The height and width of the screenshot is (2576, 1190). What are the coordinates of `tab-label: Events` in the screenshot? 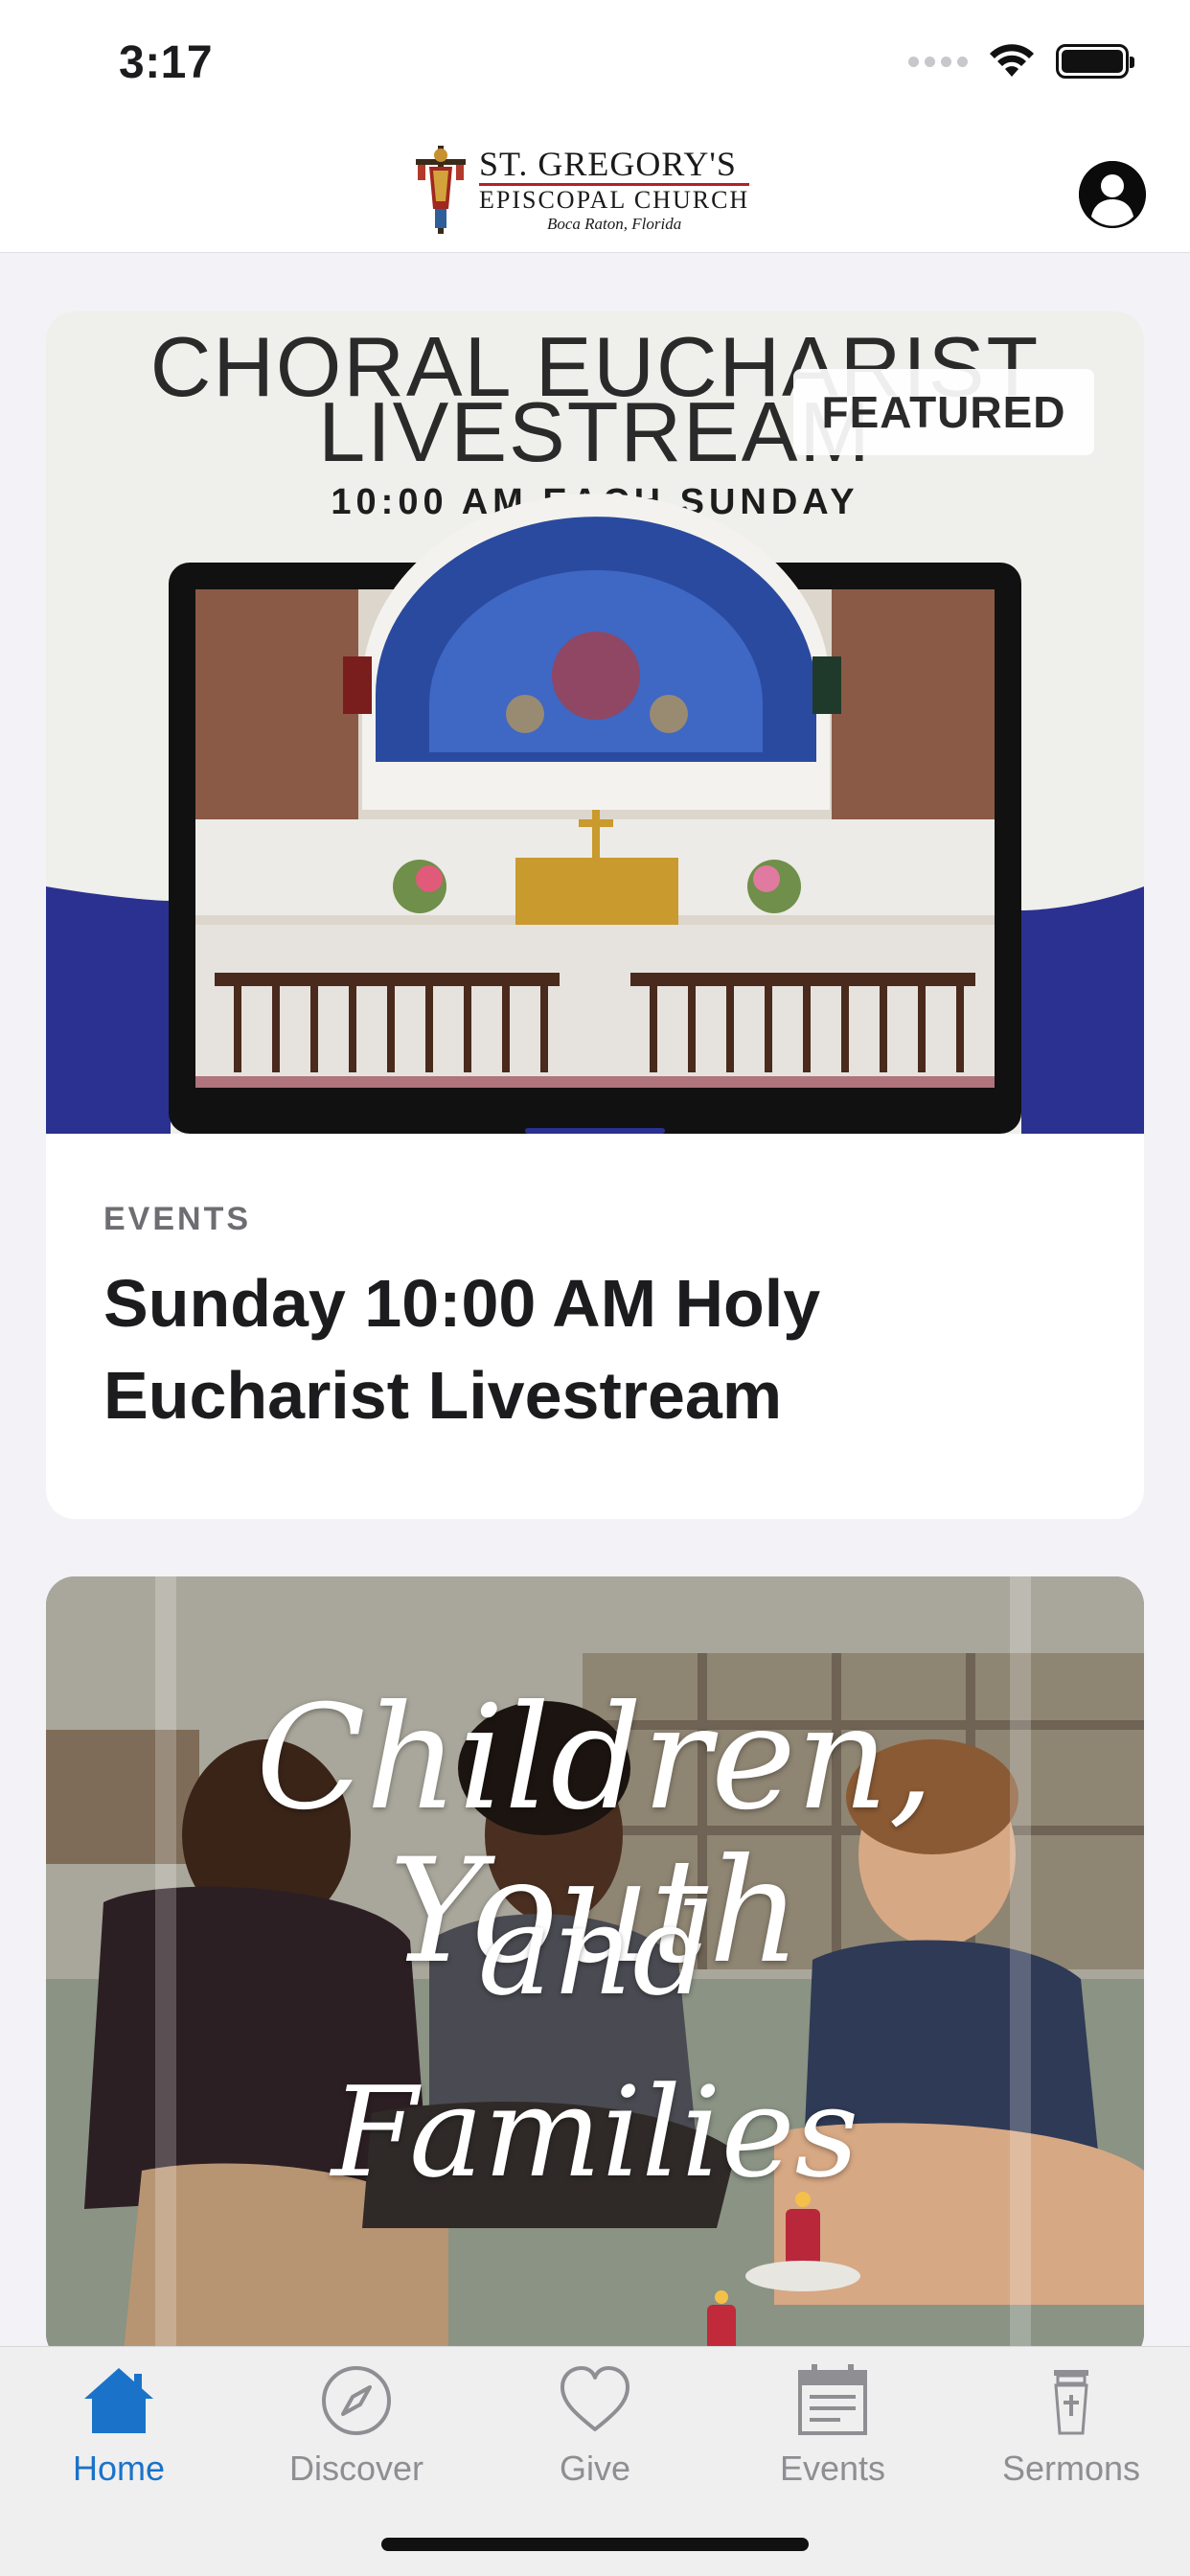 It's located at (833, 2468).